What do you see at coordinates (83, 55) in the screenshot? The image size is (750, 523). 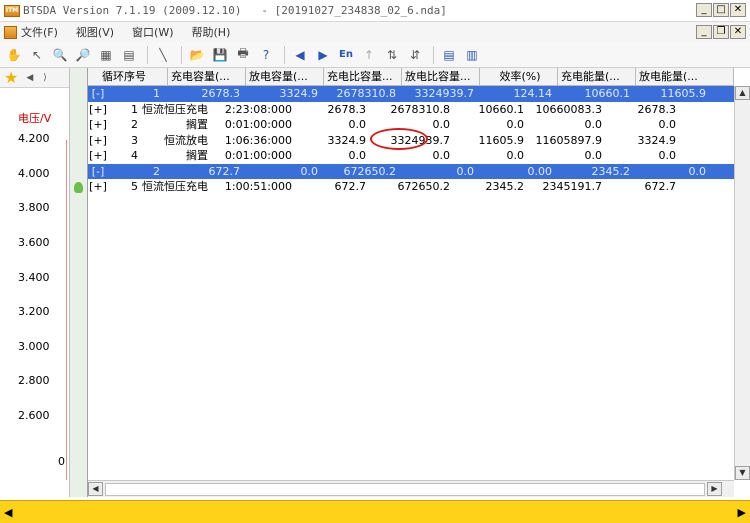 I see `zoom-out-icon: 🔎` at bounding box center [83, 55].